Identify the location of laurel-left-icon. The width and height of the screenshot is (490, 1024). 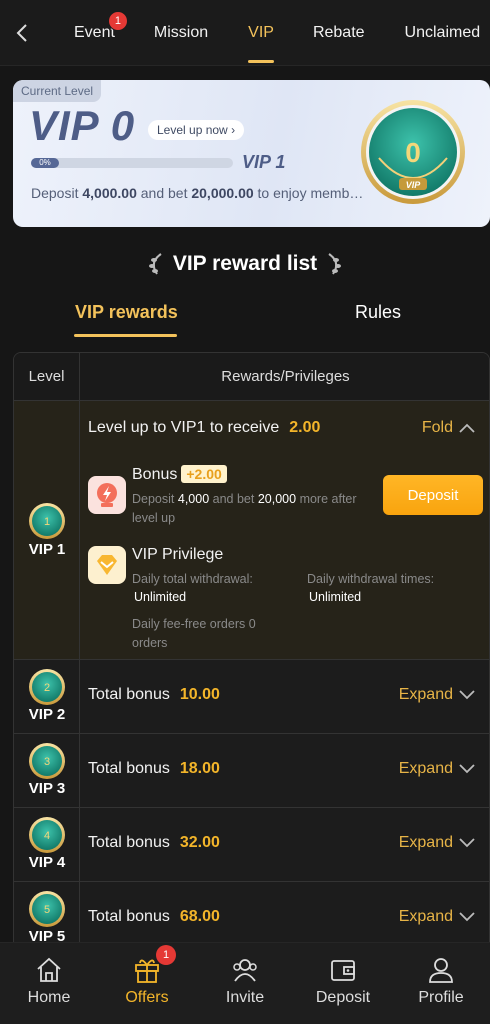
(155, 264).